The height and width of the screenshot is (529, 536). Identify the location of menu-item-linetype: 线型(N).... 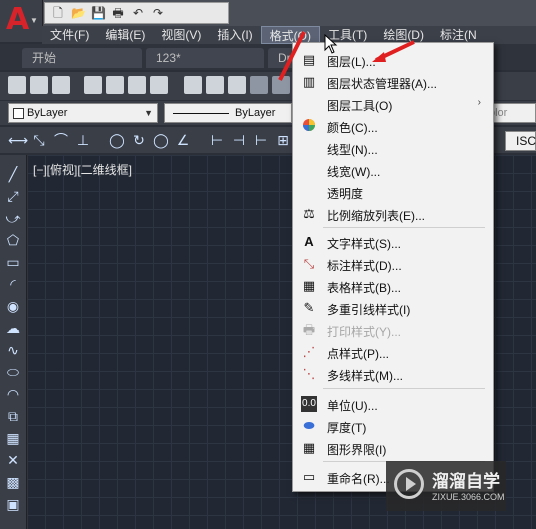
(392, 148).